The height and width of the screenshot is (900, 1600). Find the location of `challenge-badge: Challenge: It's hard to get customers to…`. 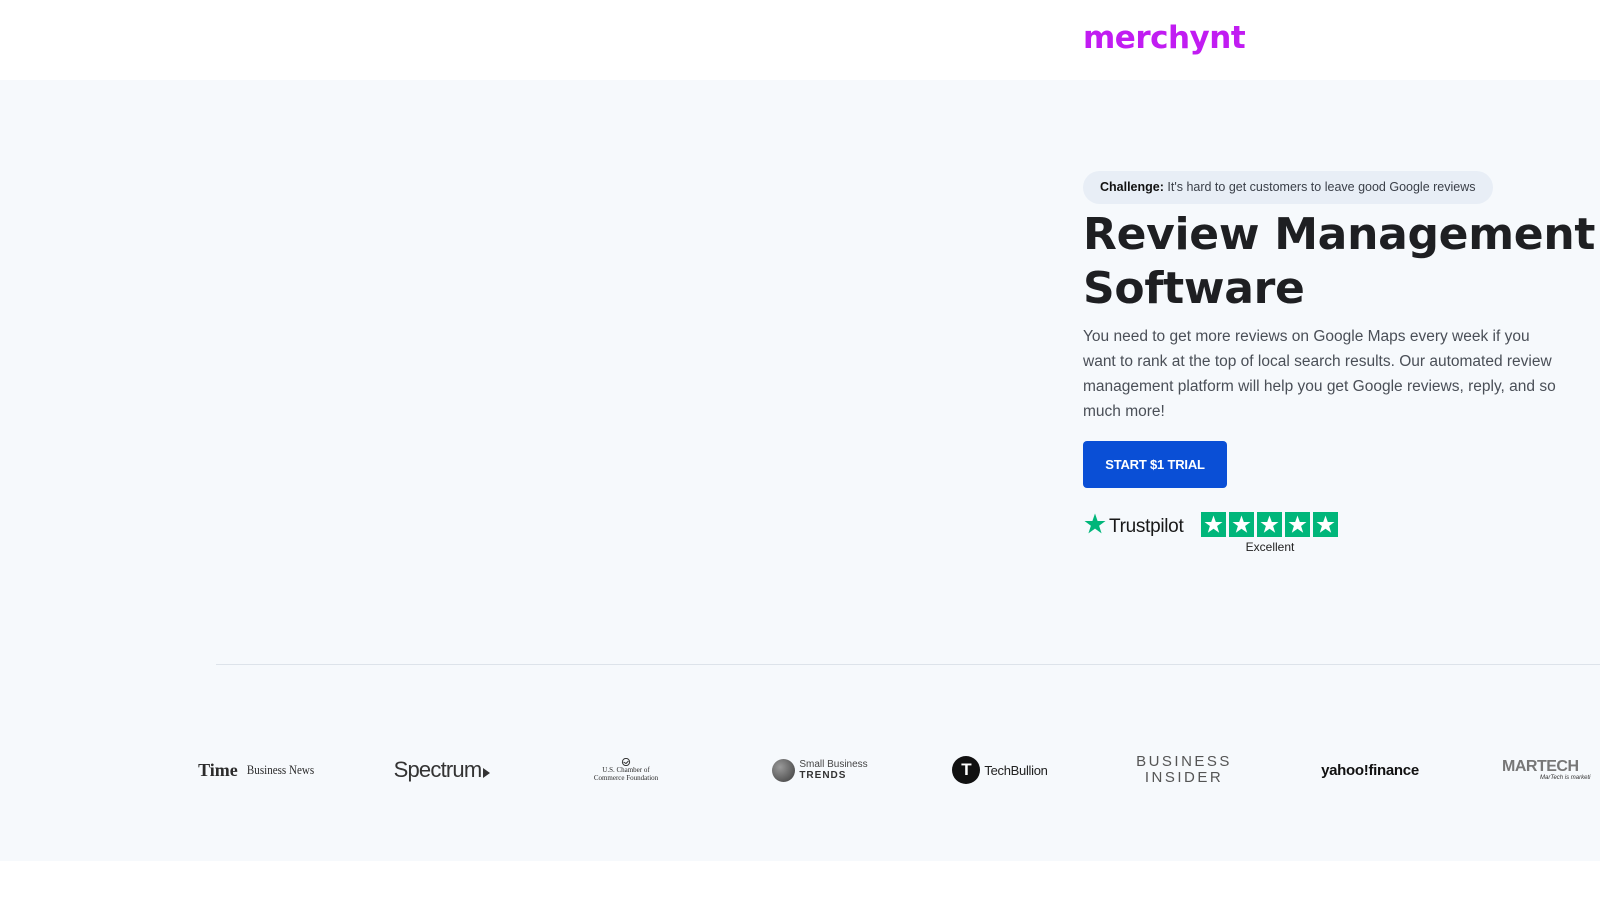

challenge-badge: Challenge: It's hard to get customers to… is located at coordinates (1288, 187).